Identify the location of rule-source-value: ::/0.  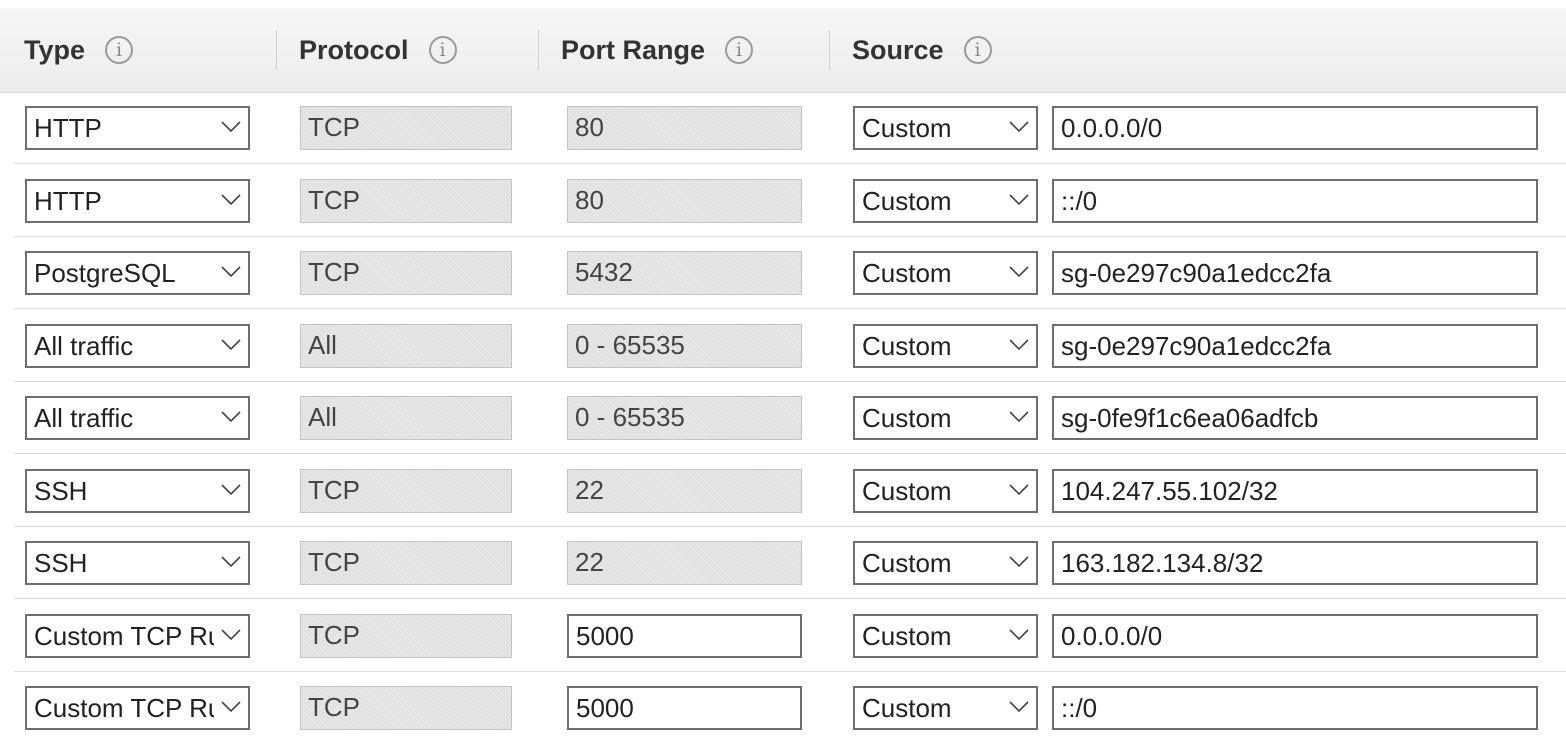
(1079, 201).